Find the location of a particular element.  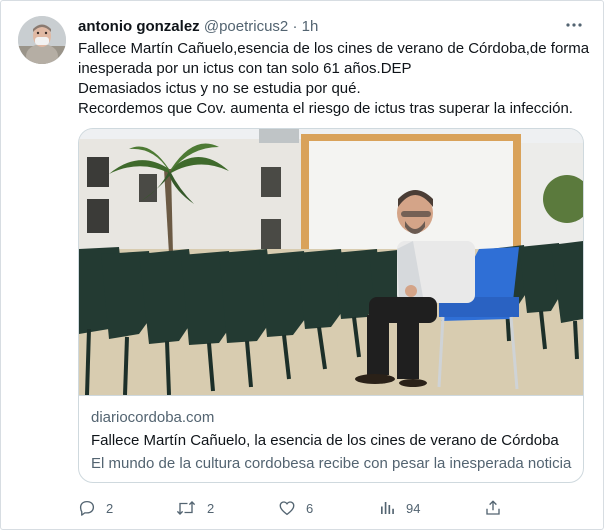

retweet-button: 2 is located at coordinates (194, 508).